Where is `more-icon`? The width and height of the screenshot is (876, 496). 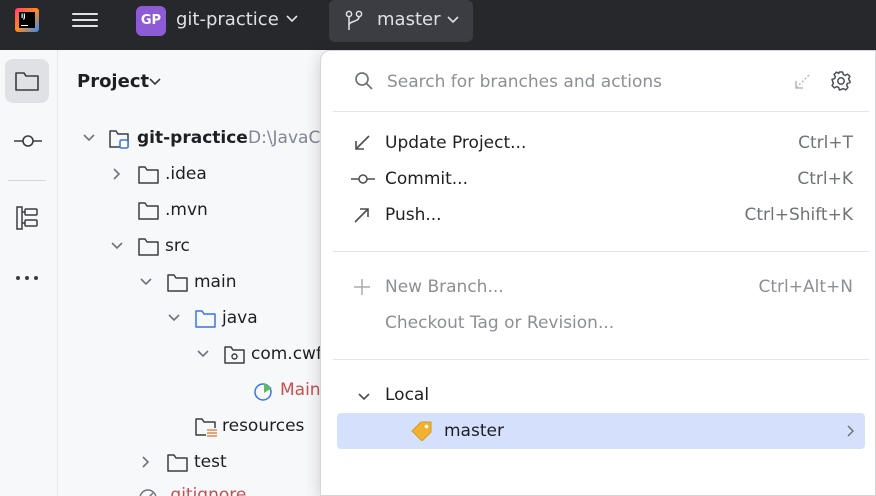
more-icon is located at coordinates (27, 278).